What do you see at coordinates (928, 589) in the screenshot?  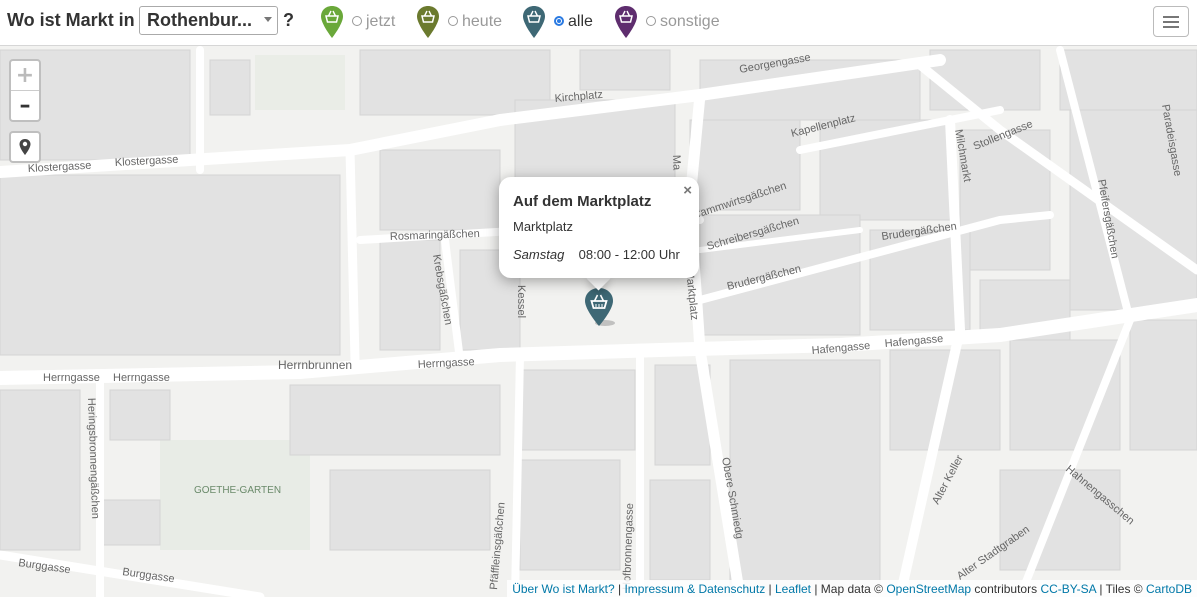 I see `osm-link: OpenStreetMap` at bounding box center [928, 589].